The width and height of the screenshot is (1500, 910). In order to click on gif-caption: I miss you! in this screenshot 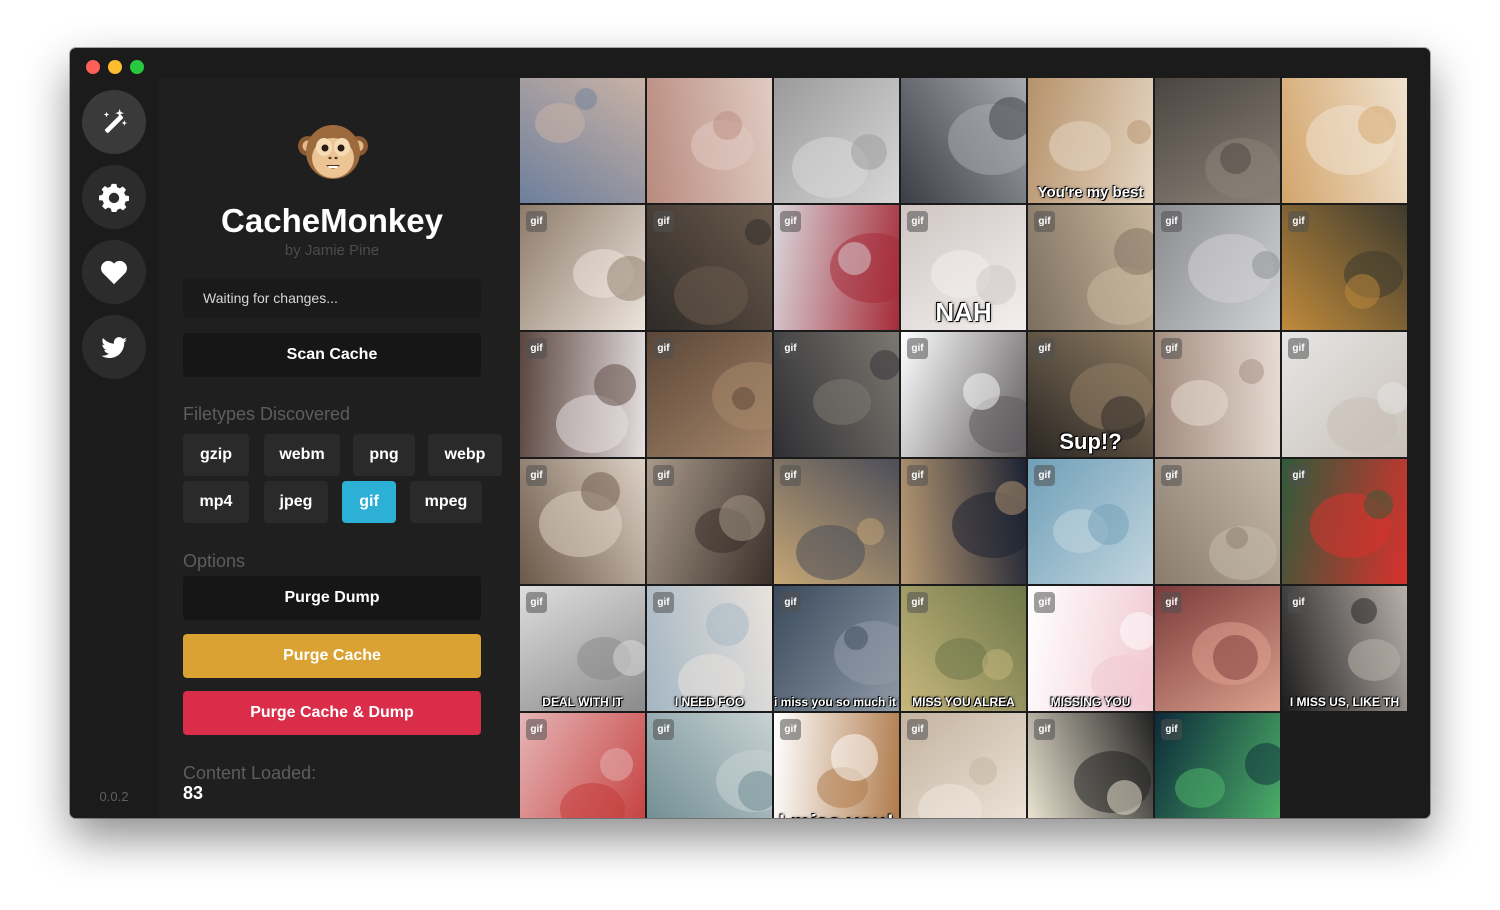, I will do `click(836, 814)`.